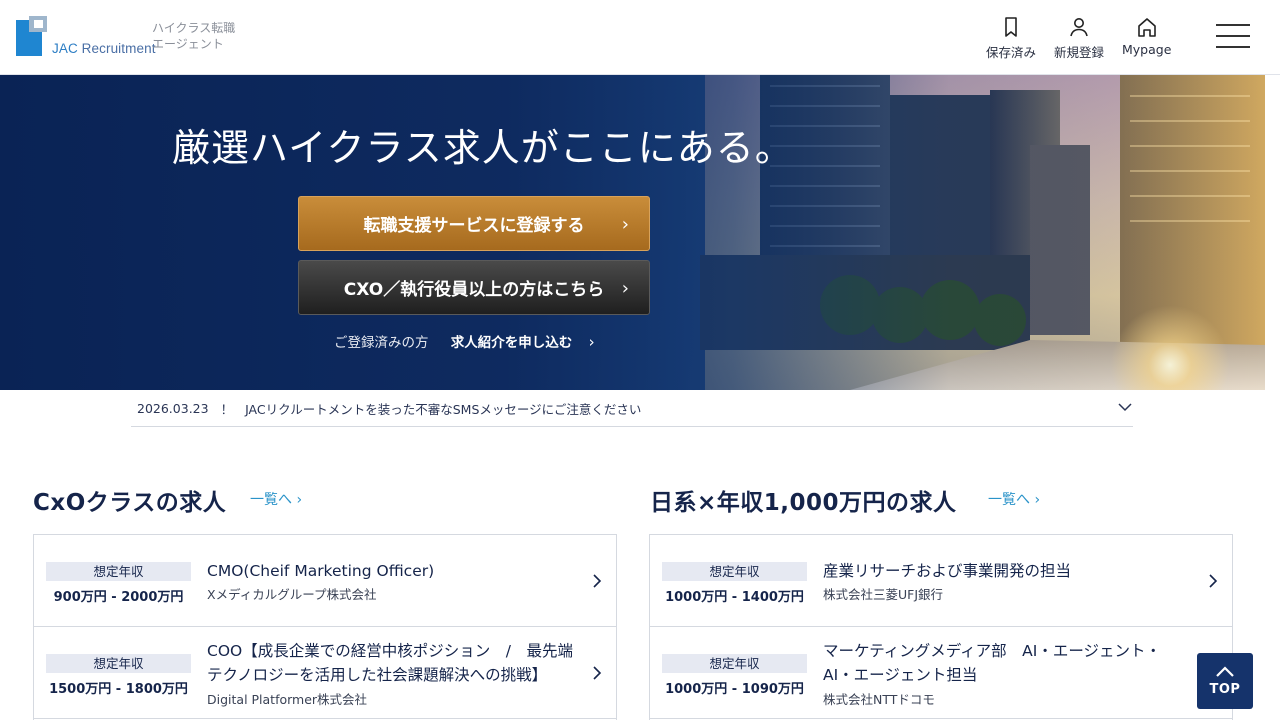  I want to click on nav-mypage: Mypage, so click(1146, 36).